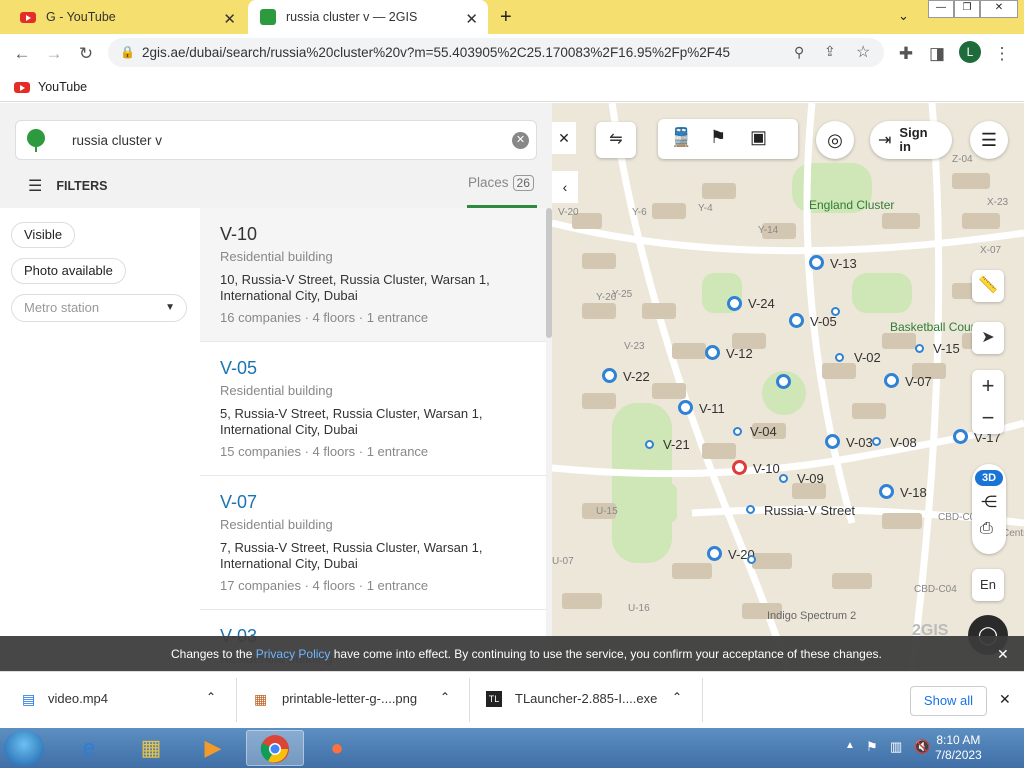  Describe the element at coordinates (999, 9) in the screenshot. I see `window-close-icon: ✕` at that location.